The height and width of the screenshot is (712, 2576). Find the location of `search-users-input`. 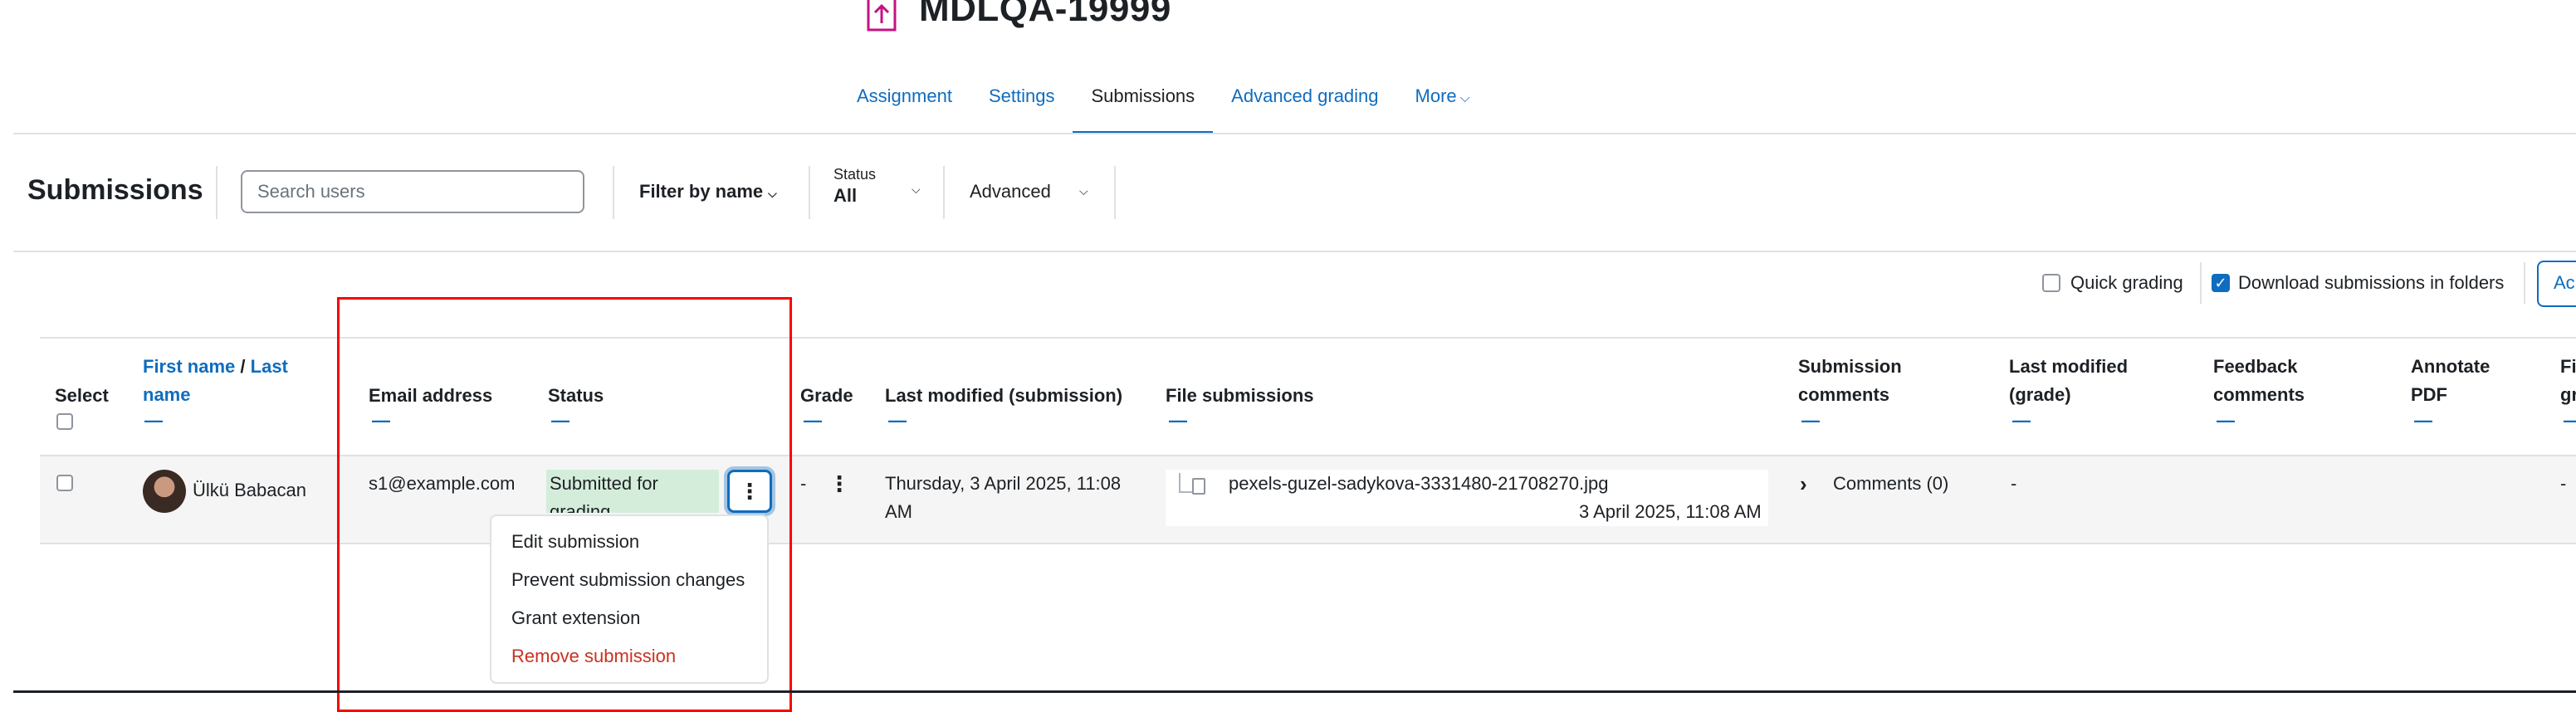

search-users-input is located at coordinates (412, 191).